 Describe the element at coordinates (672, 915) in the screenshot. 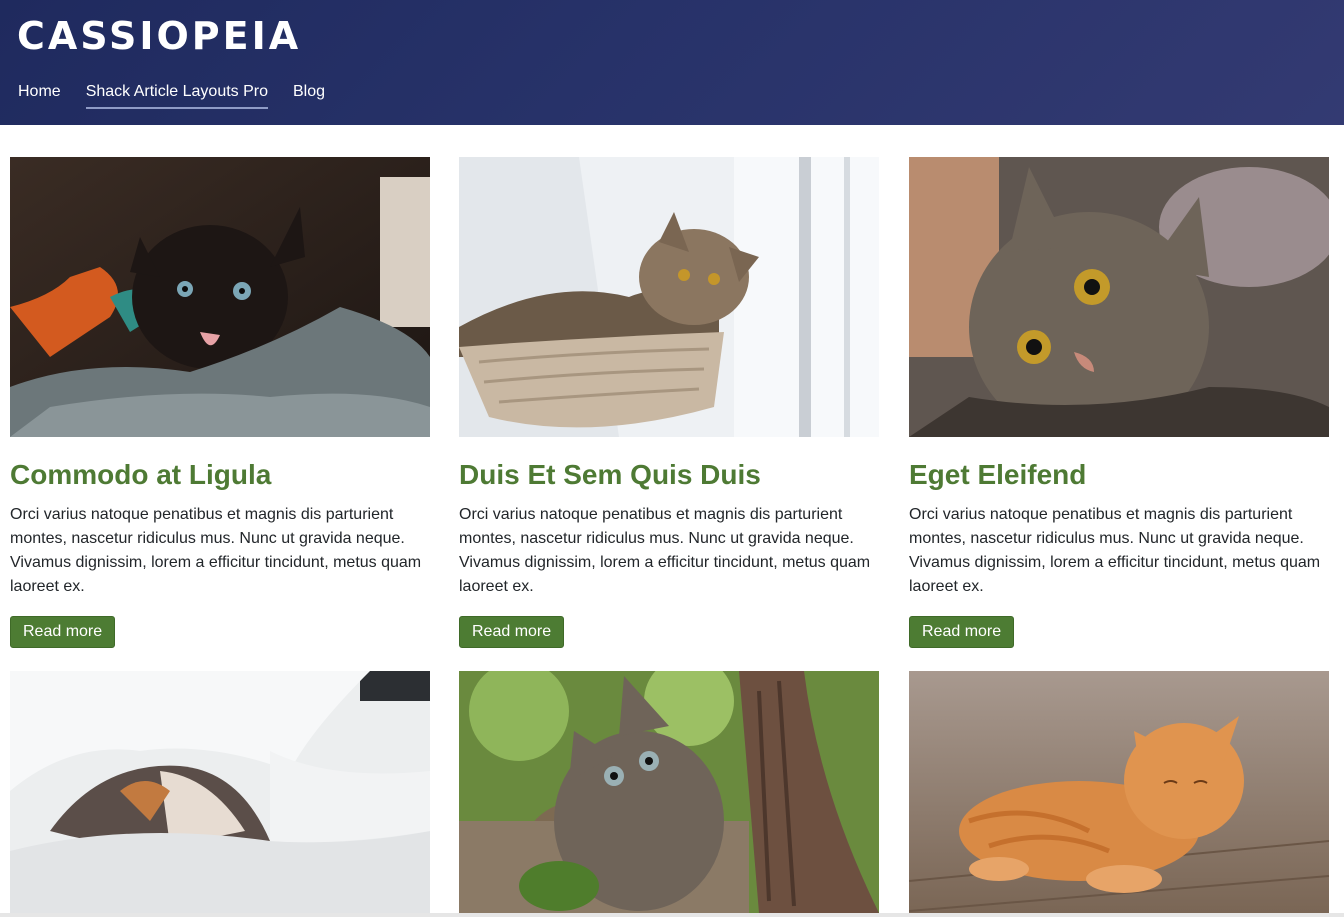

I see `horizontal-scrollbar` at that location.